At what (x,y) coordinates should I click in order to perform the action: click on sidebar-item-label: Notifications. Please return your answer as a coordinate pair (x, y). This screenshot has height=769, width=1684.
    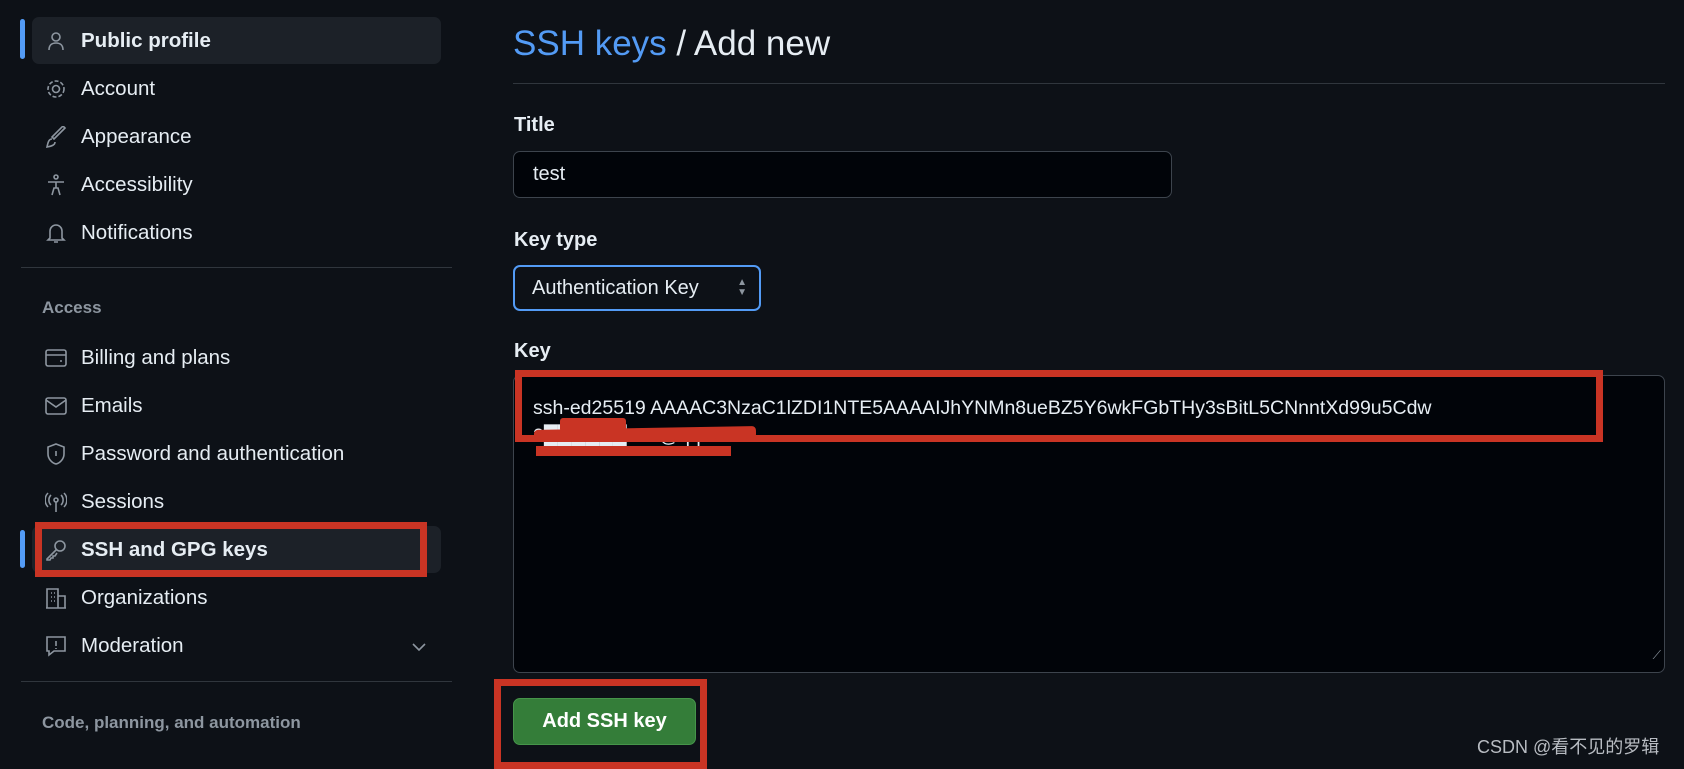
    Looking at the image, I should click on (137, 232).